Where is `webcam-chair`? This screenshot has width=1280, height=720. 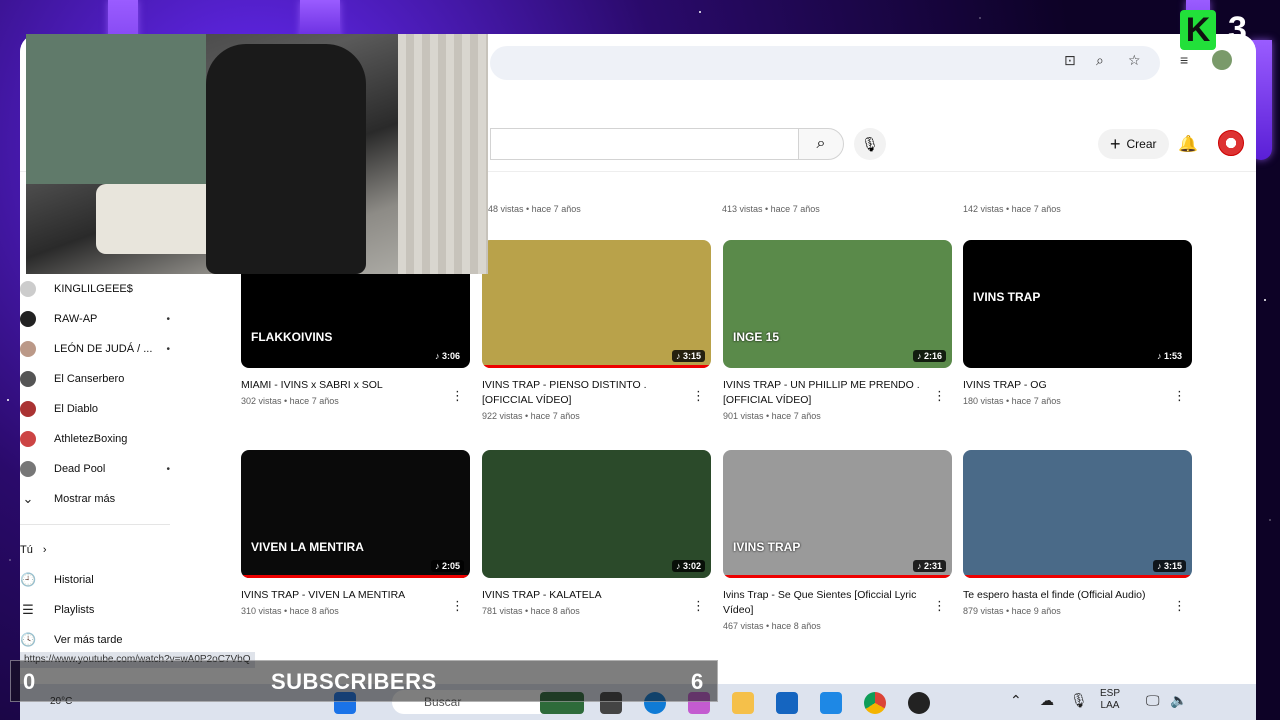
webcam-chair is located at coordinates (286, 159).